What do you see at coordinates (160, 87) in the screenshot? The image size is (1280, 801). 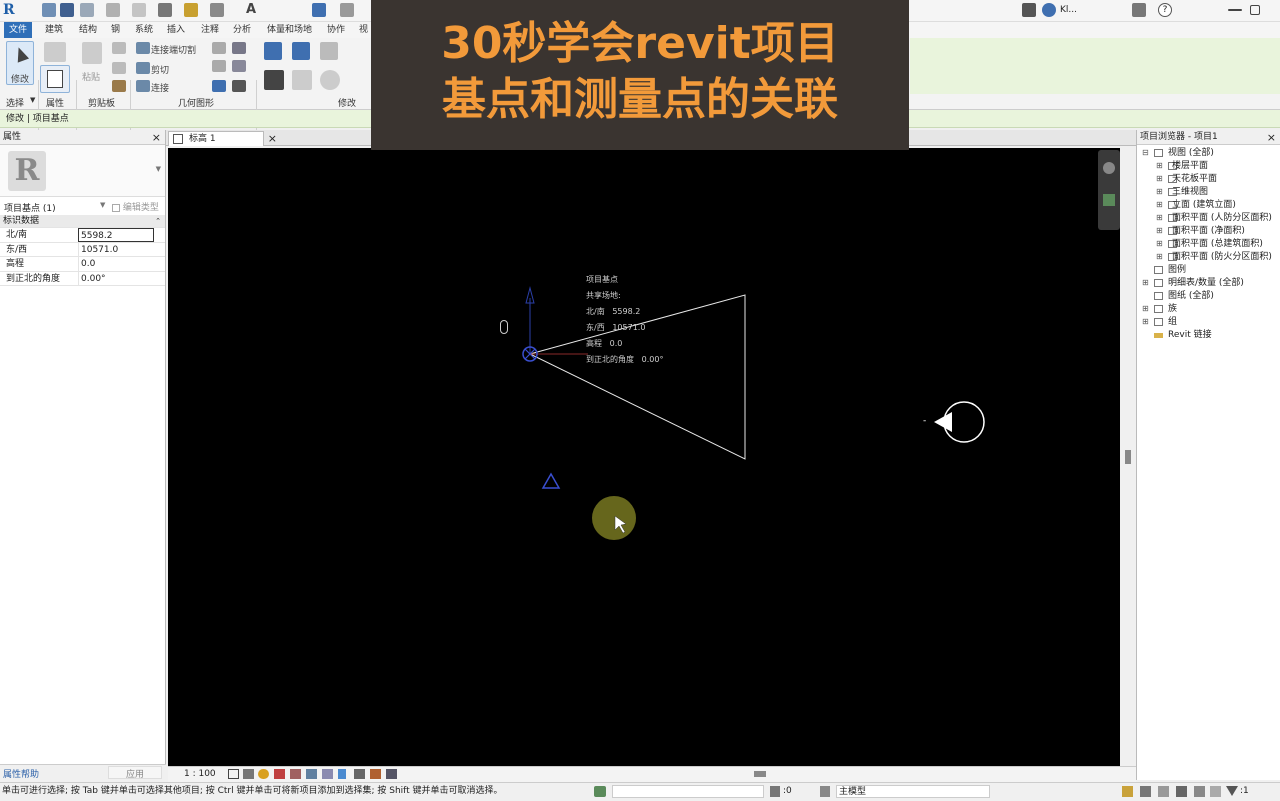 I see `join-label: 连接` at bounding box center [160, 87].